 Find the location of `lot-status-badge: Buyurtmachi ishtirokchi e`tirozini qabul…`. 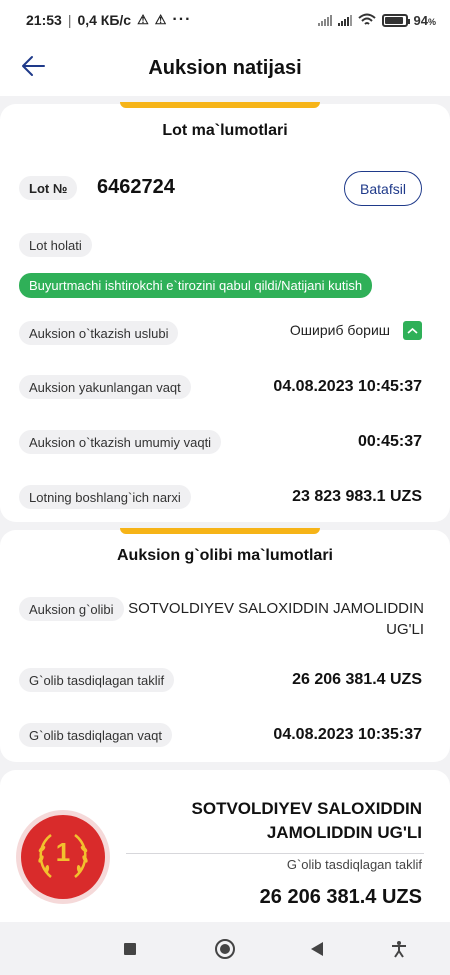

lot-status-badge: Buyurtmachi ishtirokchi e`tirozini qabul… is located at coordinates (196, 285).